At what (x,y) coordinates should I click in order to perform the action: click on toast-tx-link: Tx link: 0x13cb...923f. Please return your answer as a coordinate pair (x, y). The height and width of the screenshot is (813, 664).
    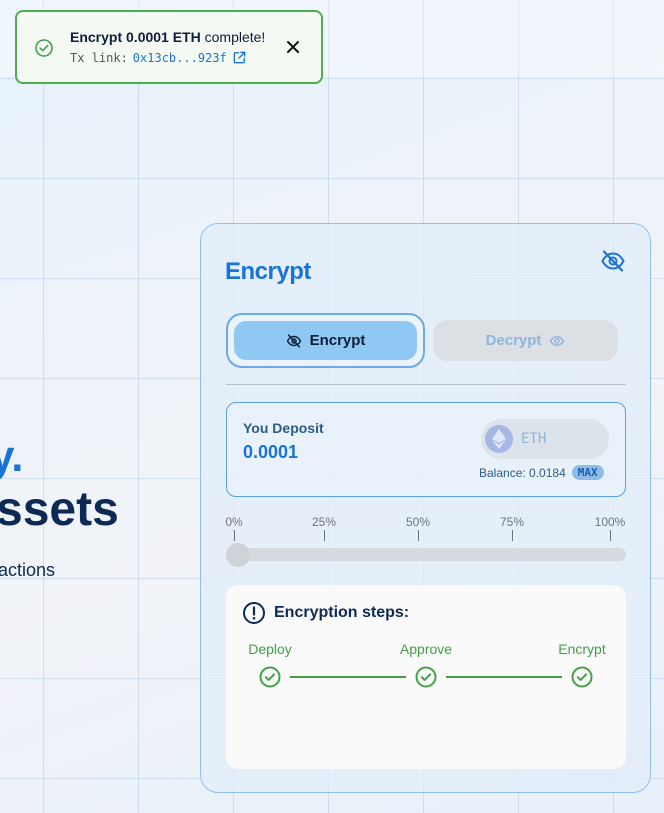
    Looking at the image, I should click on (158, 57).